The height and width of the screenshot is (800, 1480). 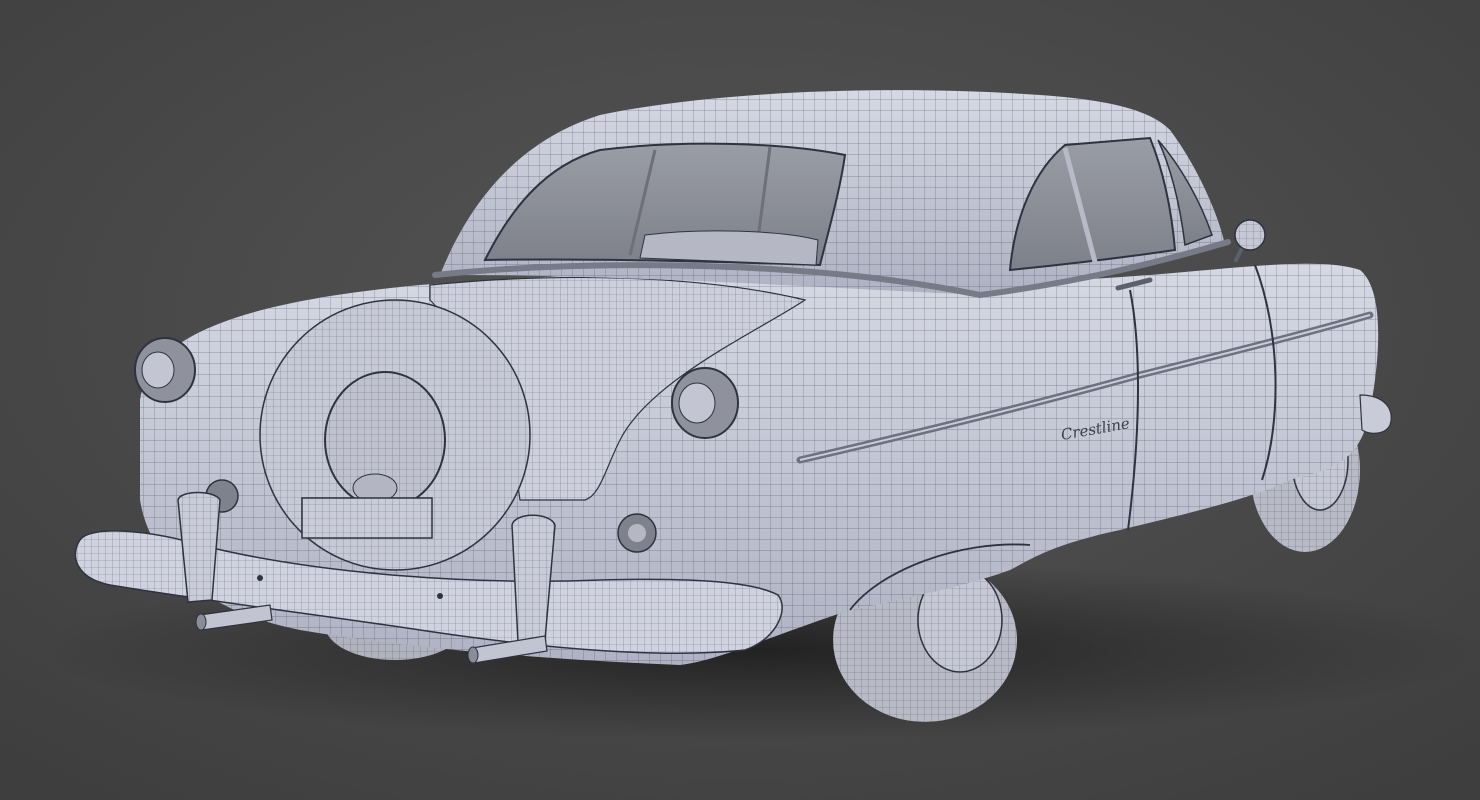 I want to click on license-plate, so click(x=367, y=518).